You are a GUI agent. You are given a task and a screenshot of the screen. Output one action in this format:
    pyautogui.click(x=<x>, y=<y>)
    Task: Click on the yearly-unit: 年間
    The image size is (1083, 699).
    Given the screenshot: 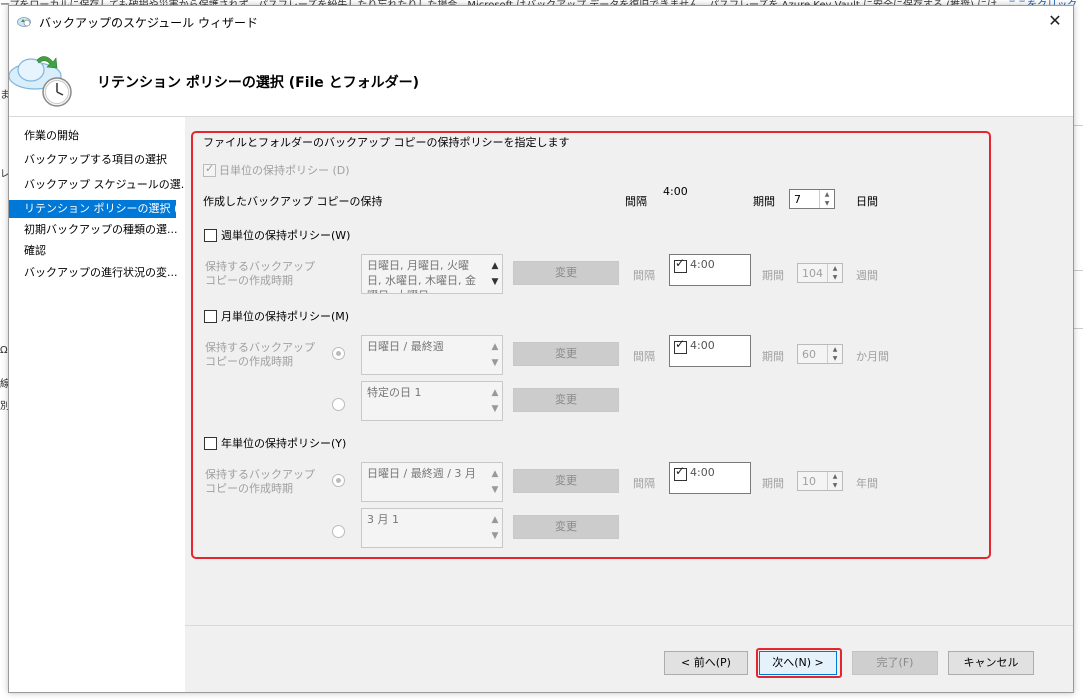 What is the action you would take?
    pyautogui.click(x=867, y=483)
    